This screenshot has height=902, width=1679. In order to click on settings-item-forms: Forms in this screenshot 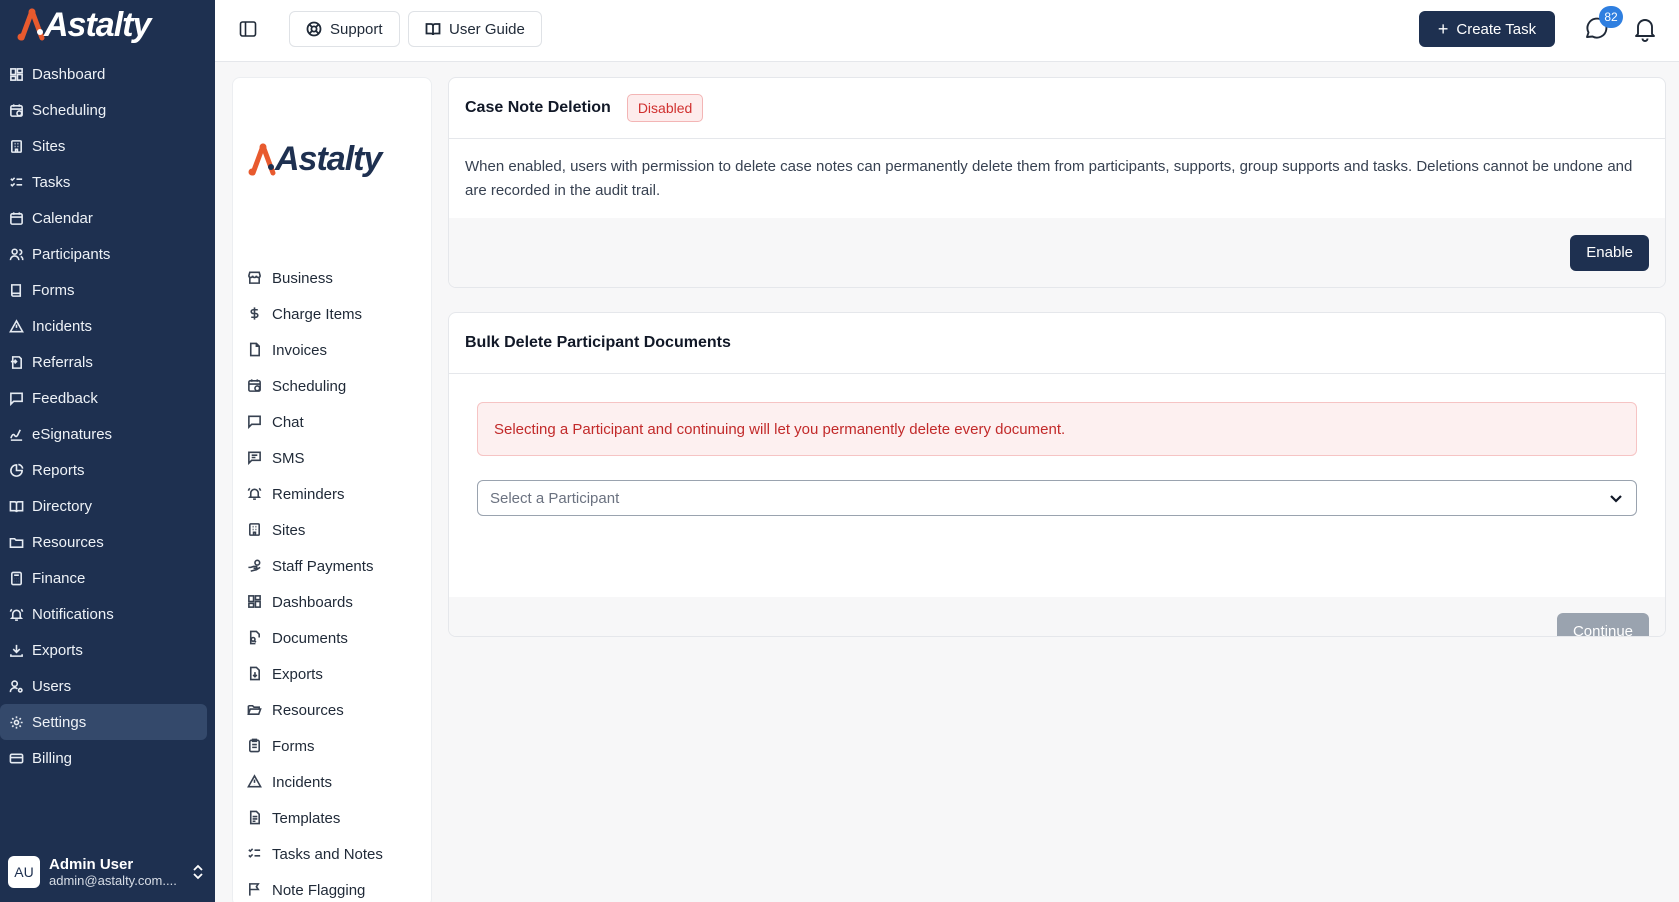, I will do `click(315, 746)`.